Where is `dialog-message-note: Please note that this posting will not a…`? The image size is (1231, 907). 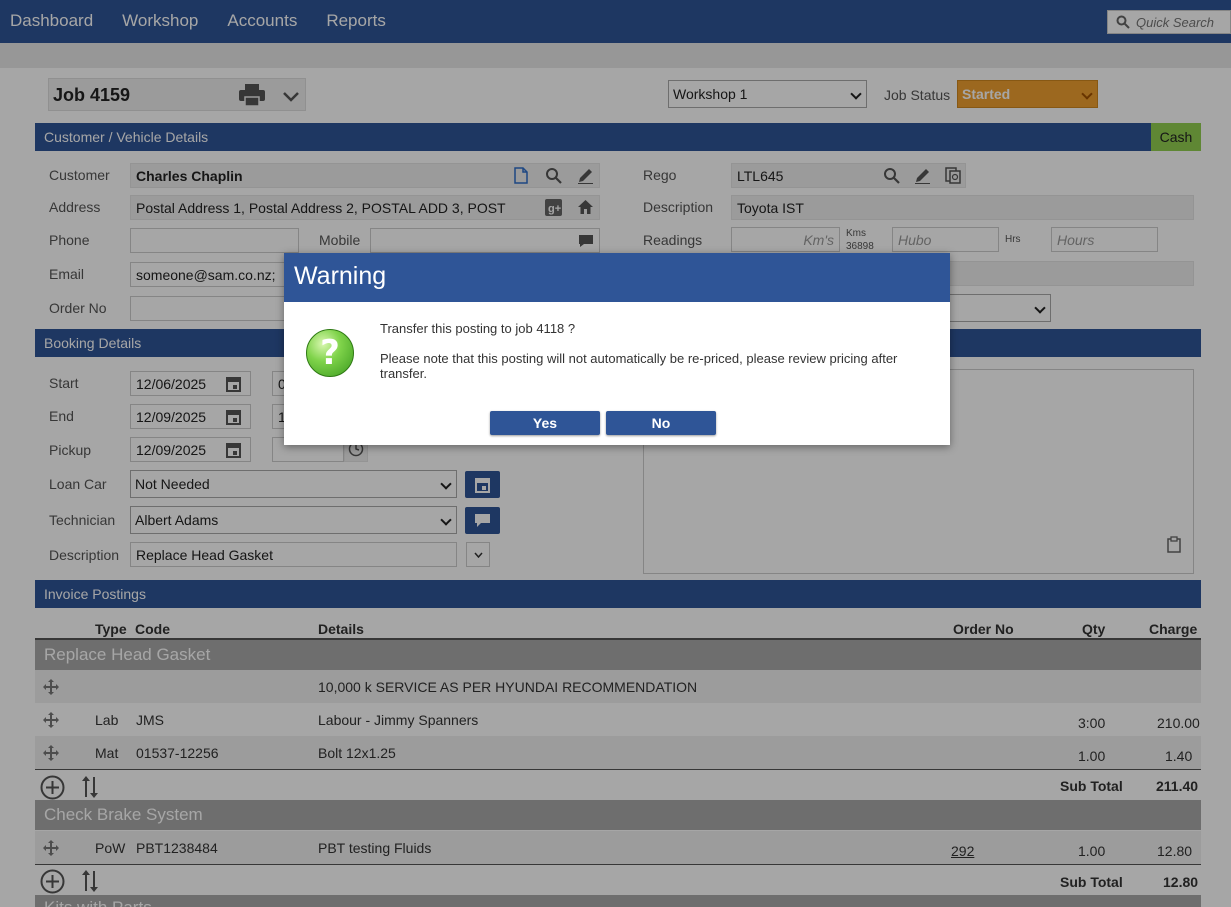 dialog-message-note: Please note that this posting will not a… is located at coordinates (639, 366).